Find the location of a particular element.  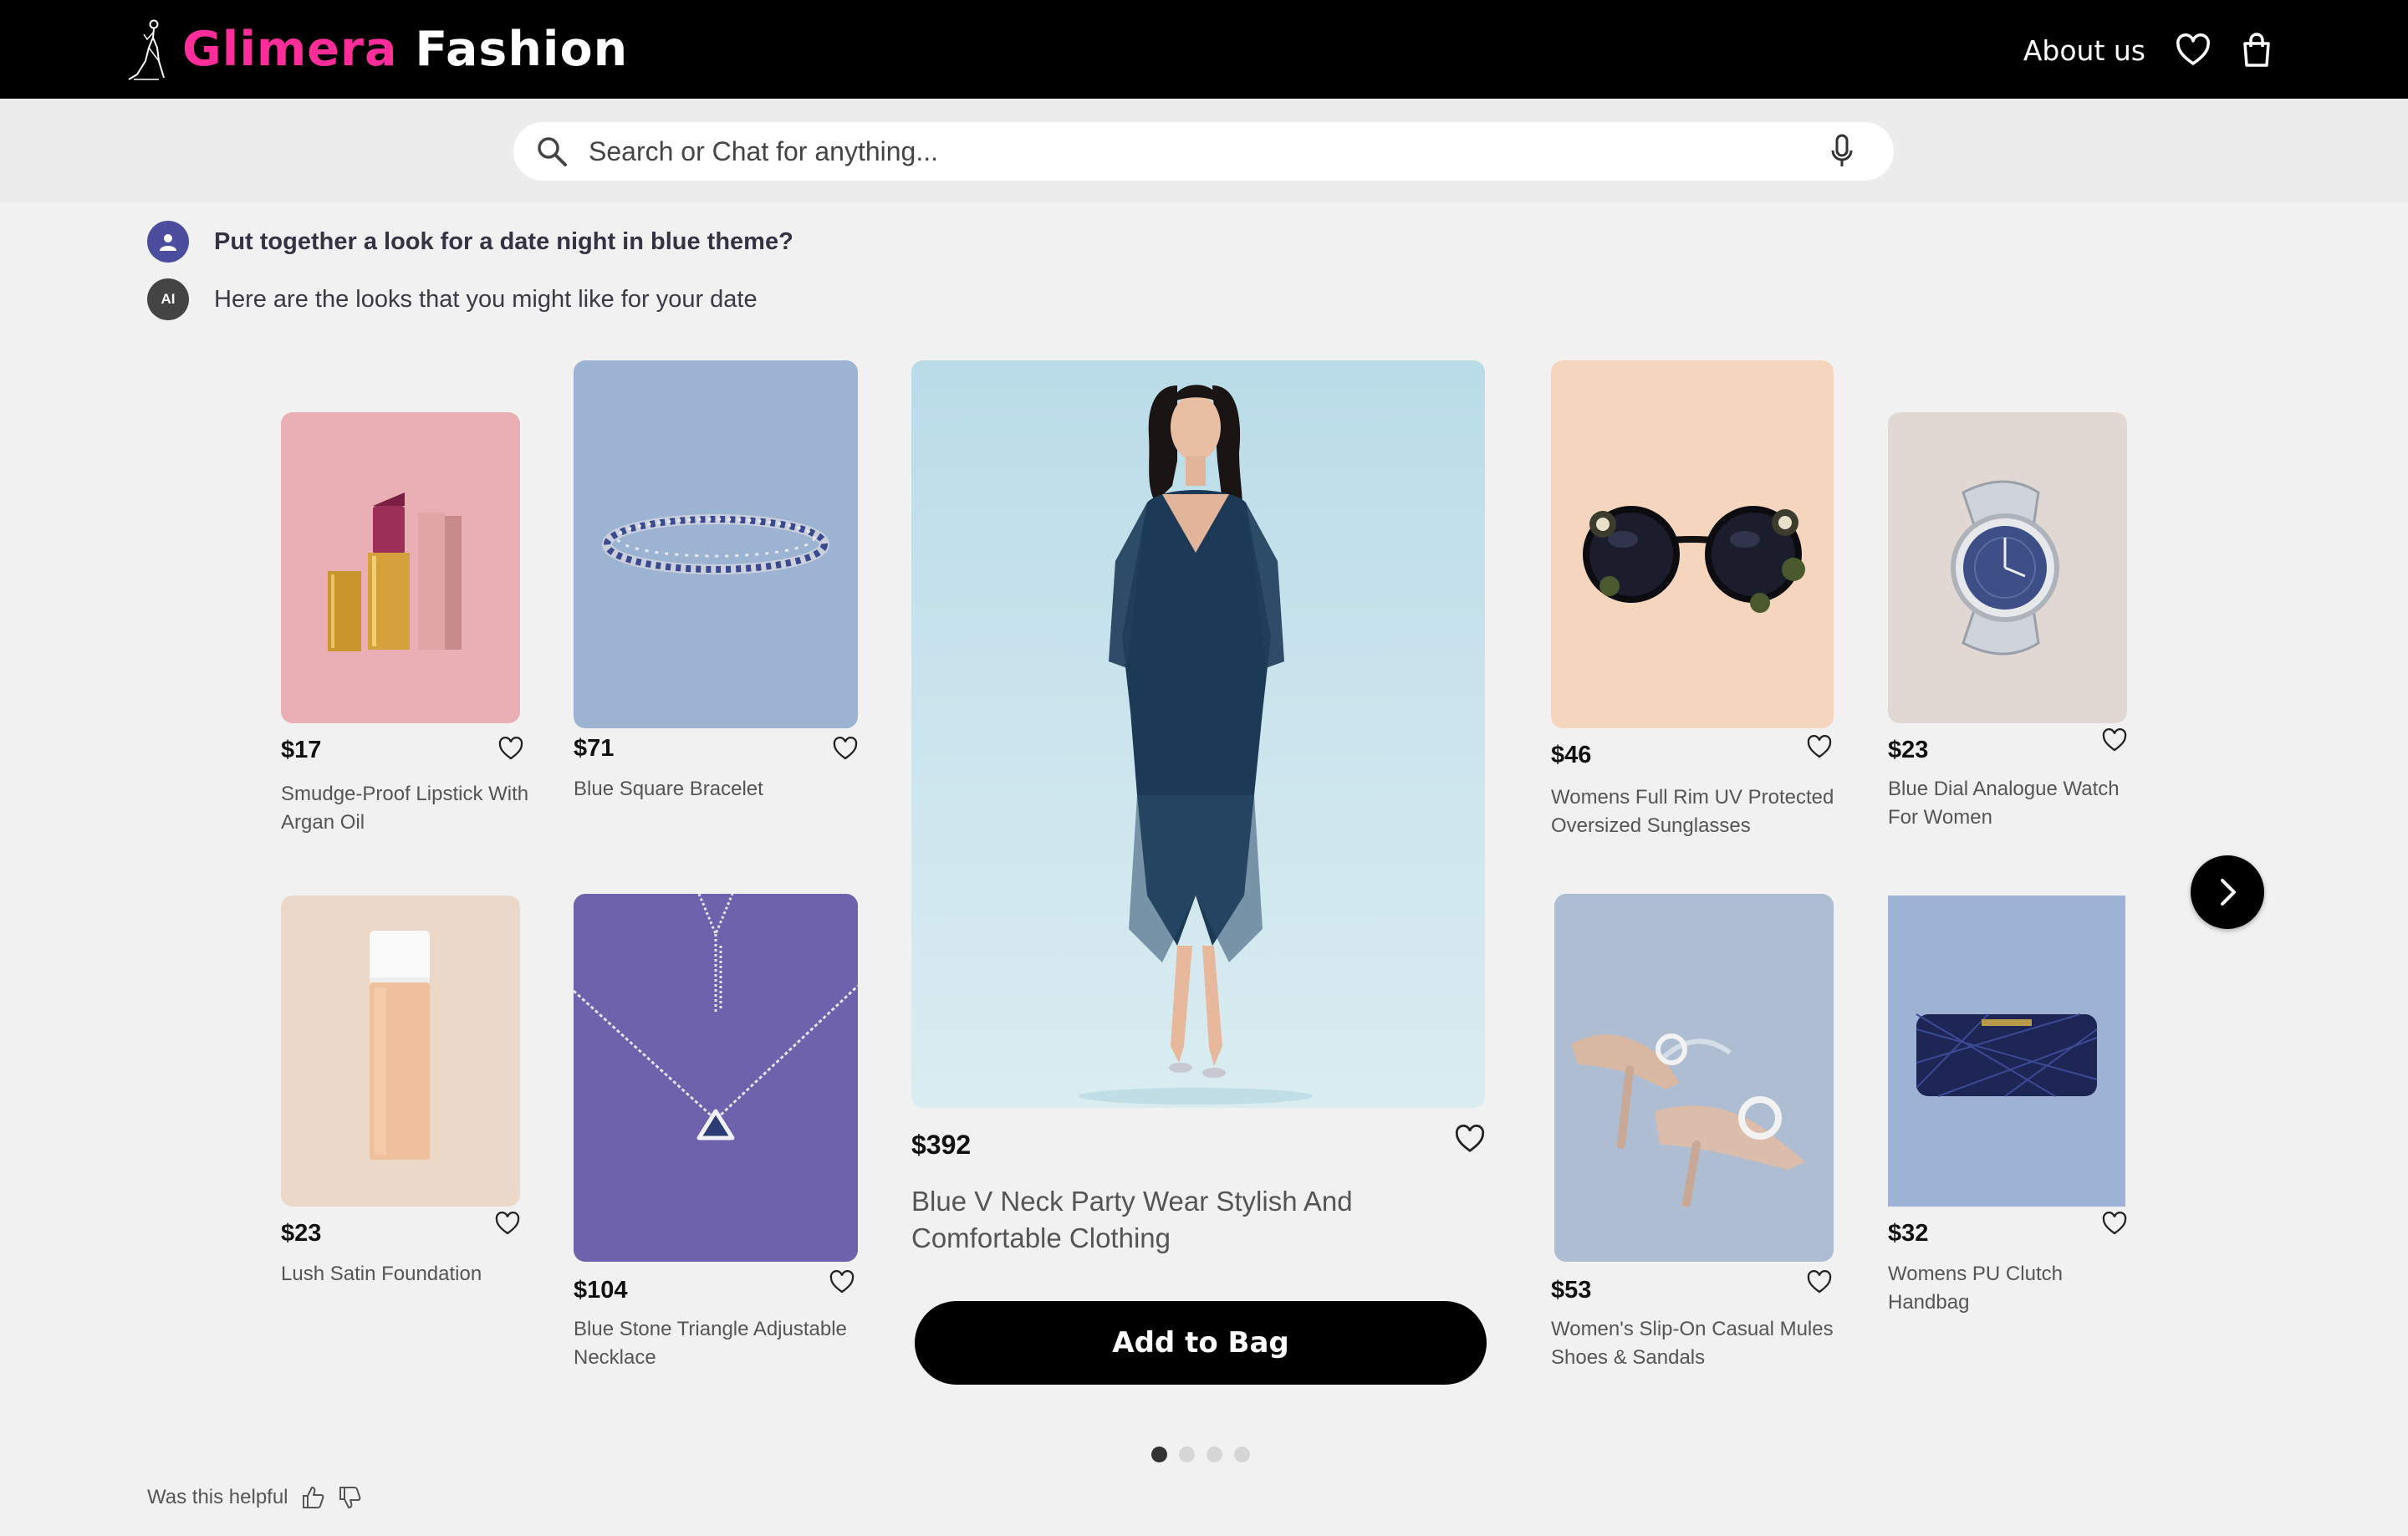

ai-avatar: AI is located at coordinates (168, 299).